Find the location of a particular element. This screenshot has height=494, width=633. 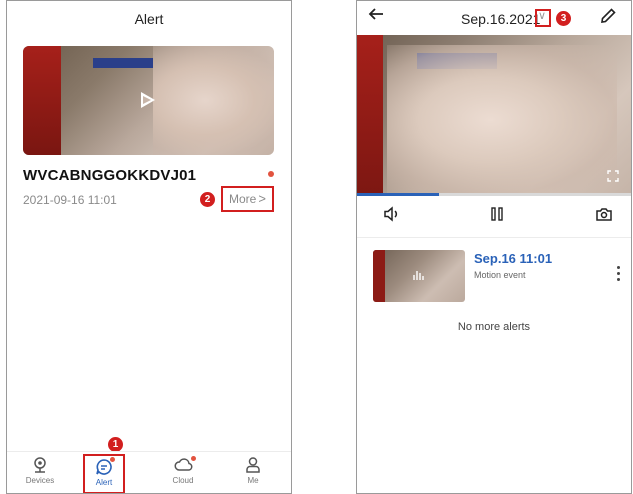

tab-label: Devices is located at coordinates (40, 480).